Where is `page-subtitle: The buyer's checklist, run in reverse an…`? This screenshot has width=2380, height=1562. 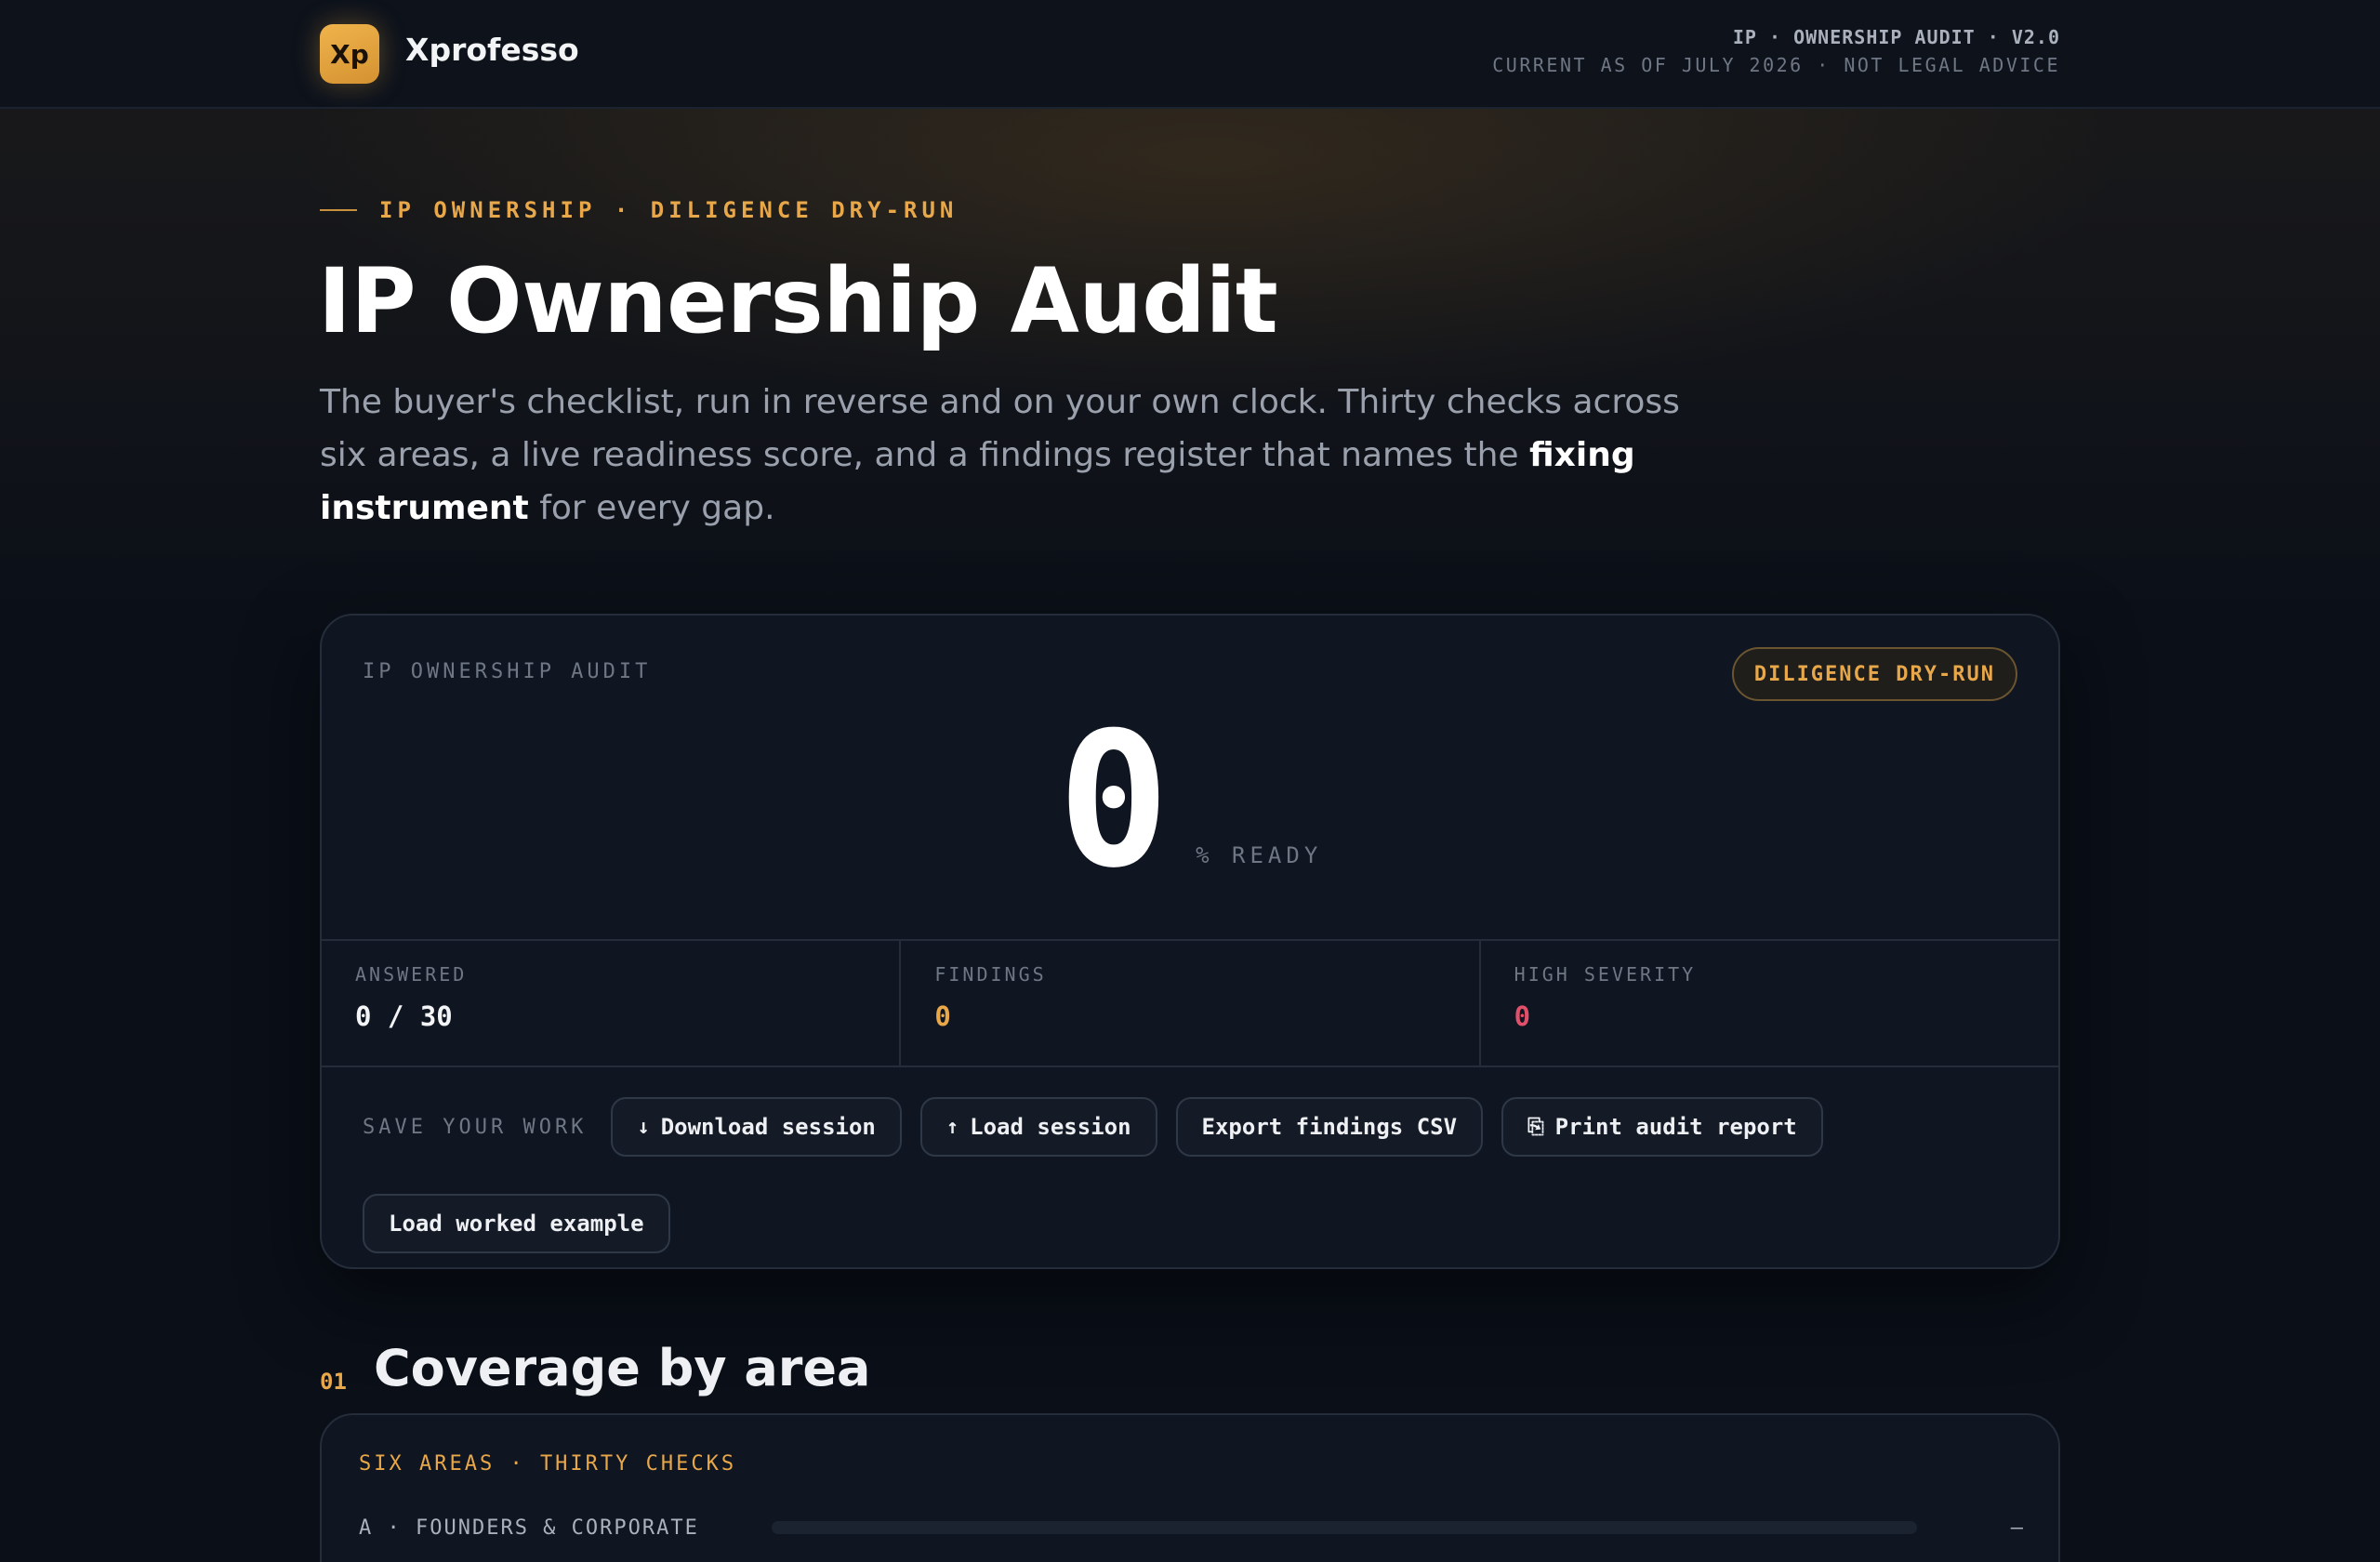 page-subtitle: The buyer's checklist, run in reverse an… is located at coordinates (1026, 456).